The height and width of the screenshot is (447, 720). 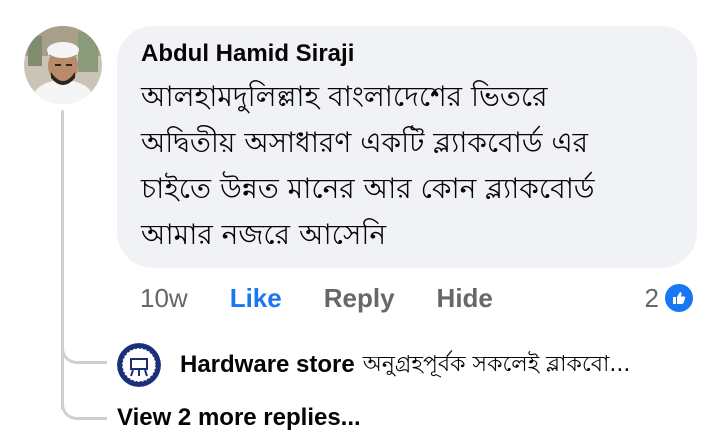 What do you see at coordinates (62, 260) in the screenshot?
I see `thread-line` at bounding box center [62, 260].